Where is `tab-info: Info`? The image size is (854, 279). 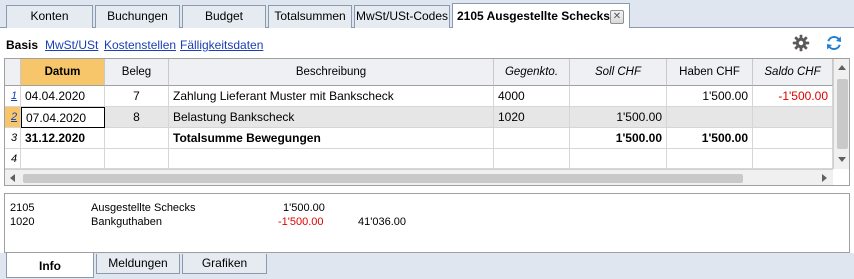
tab-info: Info is located at coordinates (50, 265).